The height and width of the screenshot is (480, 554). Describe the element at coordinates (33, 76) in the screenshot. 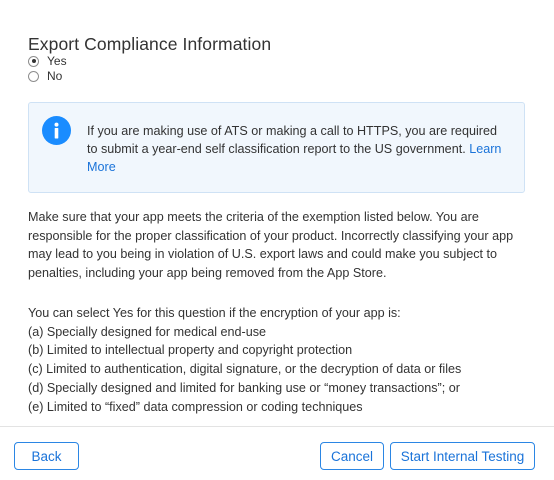

I see `radio-no-button` at that location.